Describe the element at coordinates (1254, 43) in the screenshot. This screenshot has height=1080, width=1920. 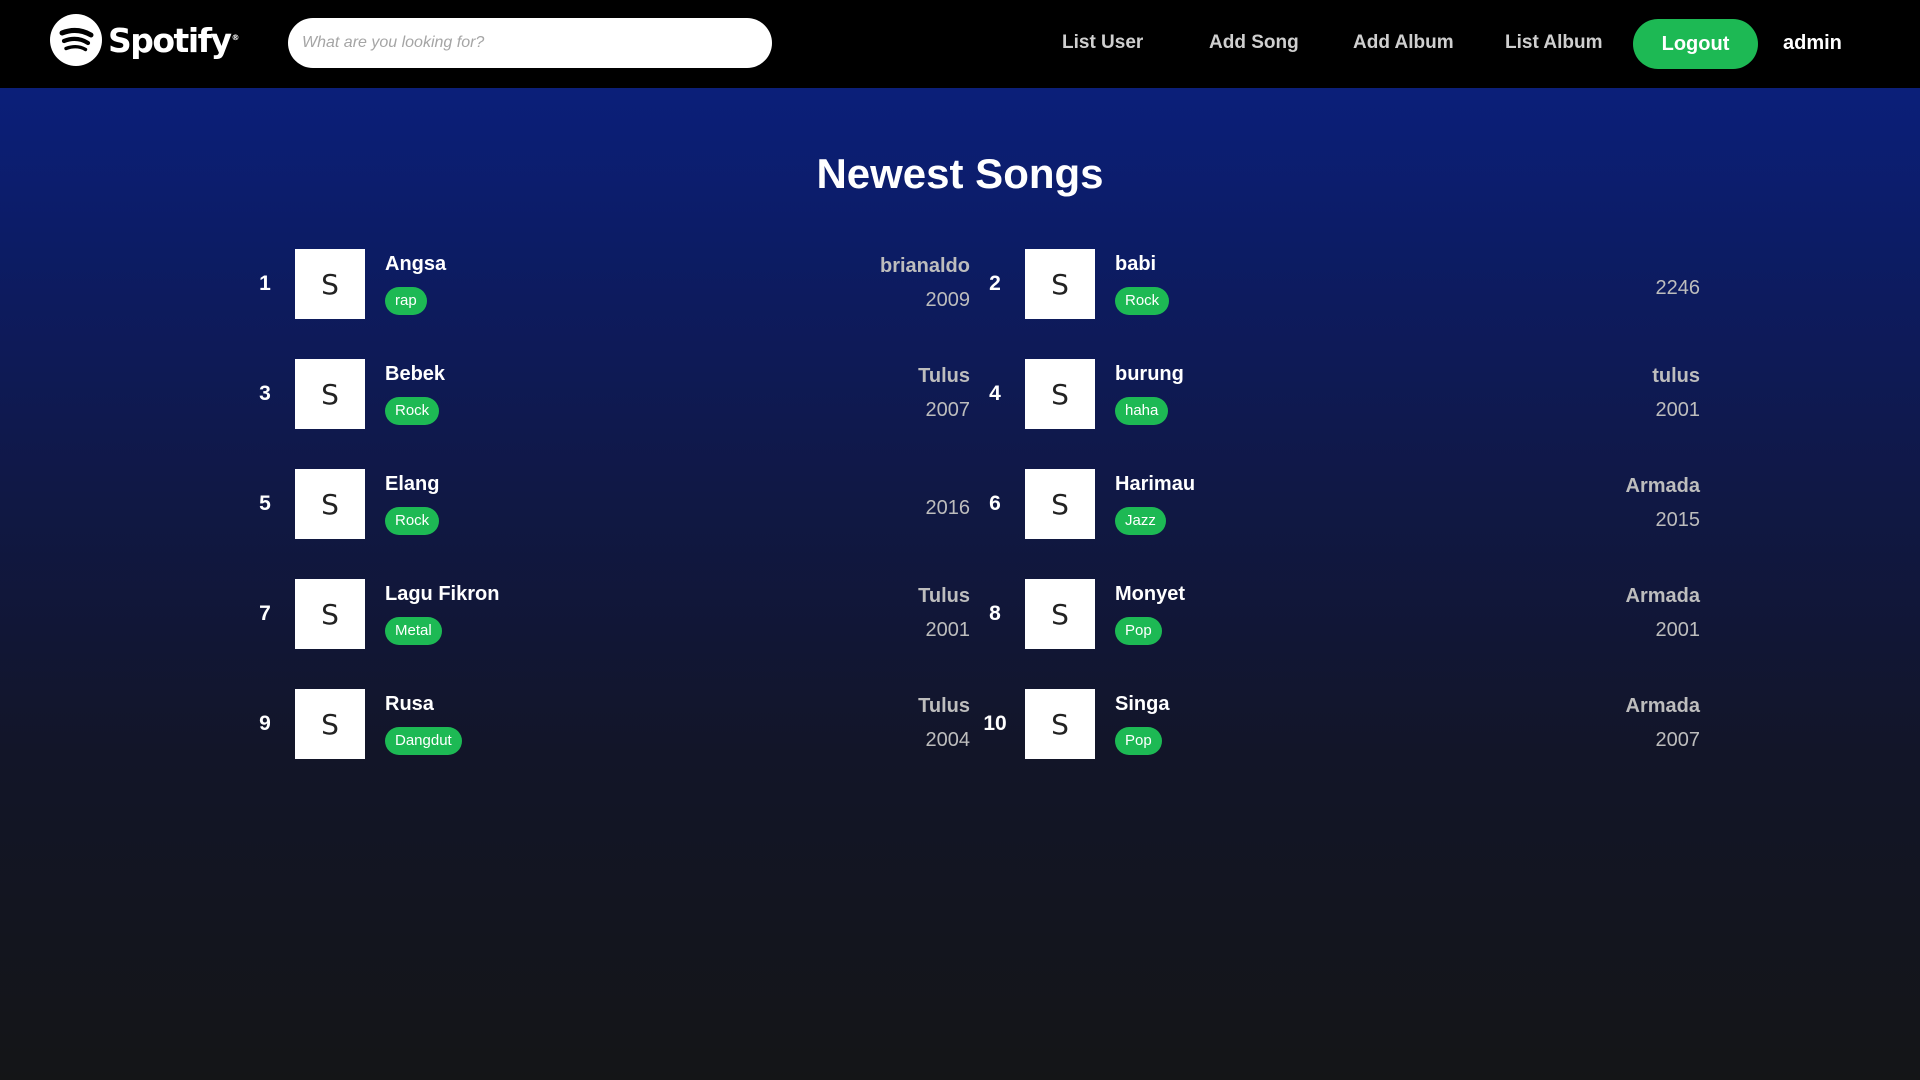
I see `nav-add-song: Add Song` at that location.